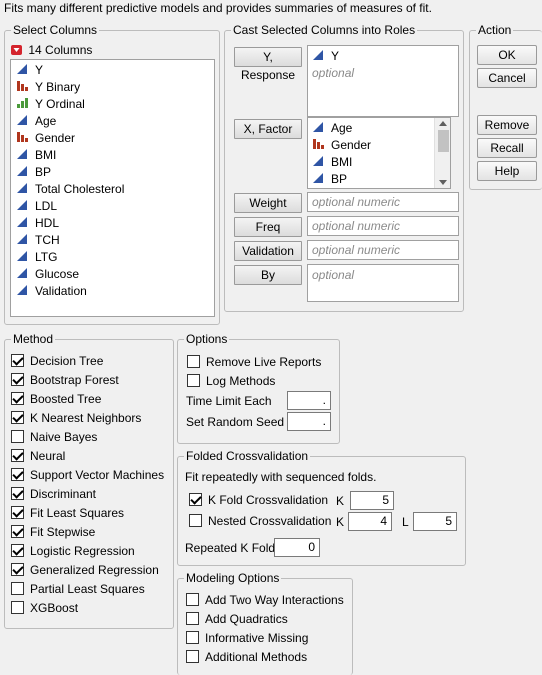  Describe the element at coordinates (82, 551) in the screenshot. I see `checkbox-label: Logistic Regression` at that location.